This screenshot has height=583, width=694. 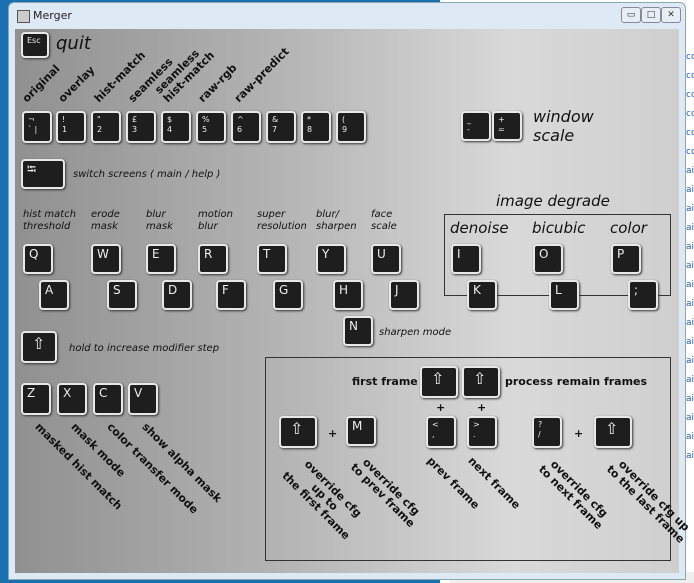 What do you see at coordinates (161, 259) in the screenshot?
I see `key-e: E` at bounding box center [161, 259].